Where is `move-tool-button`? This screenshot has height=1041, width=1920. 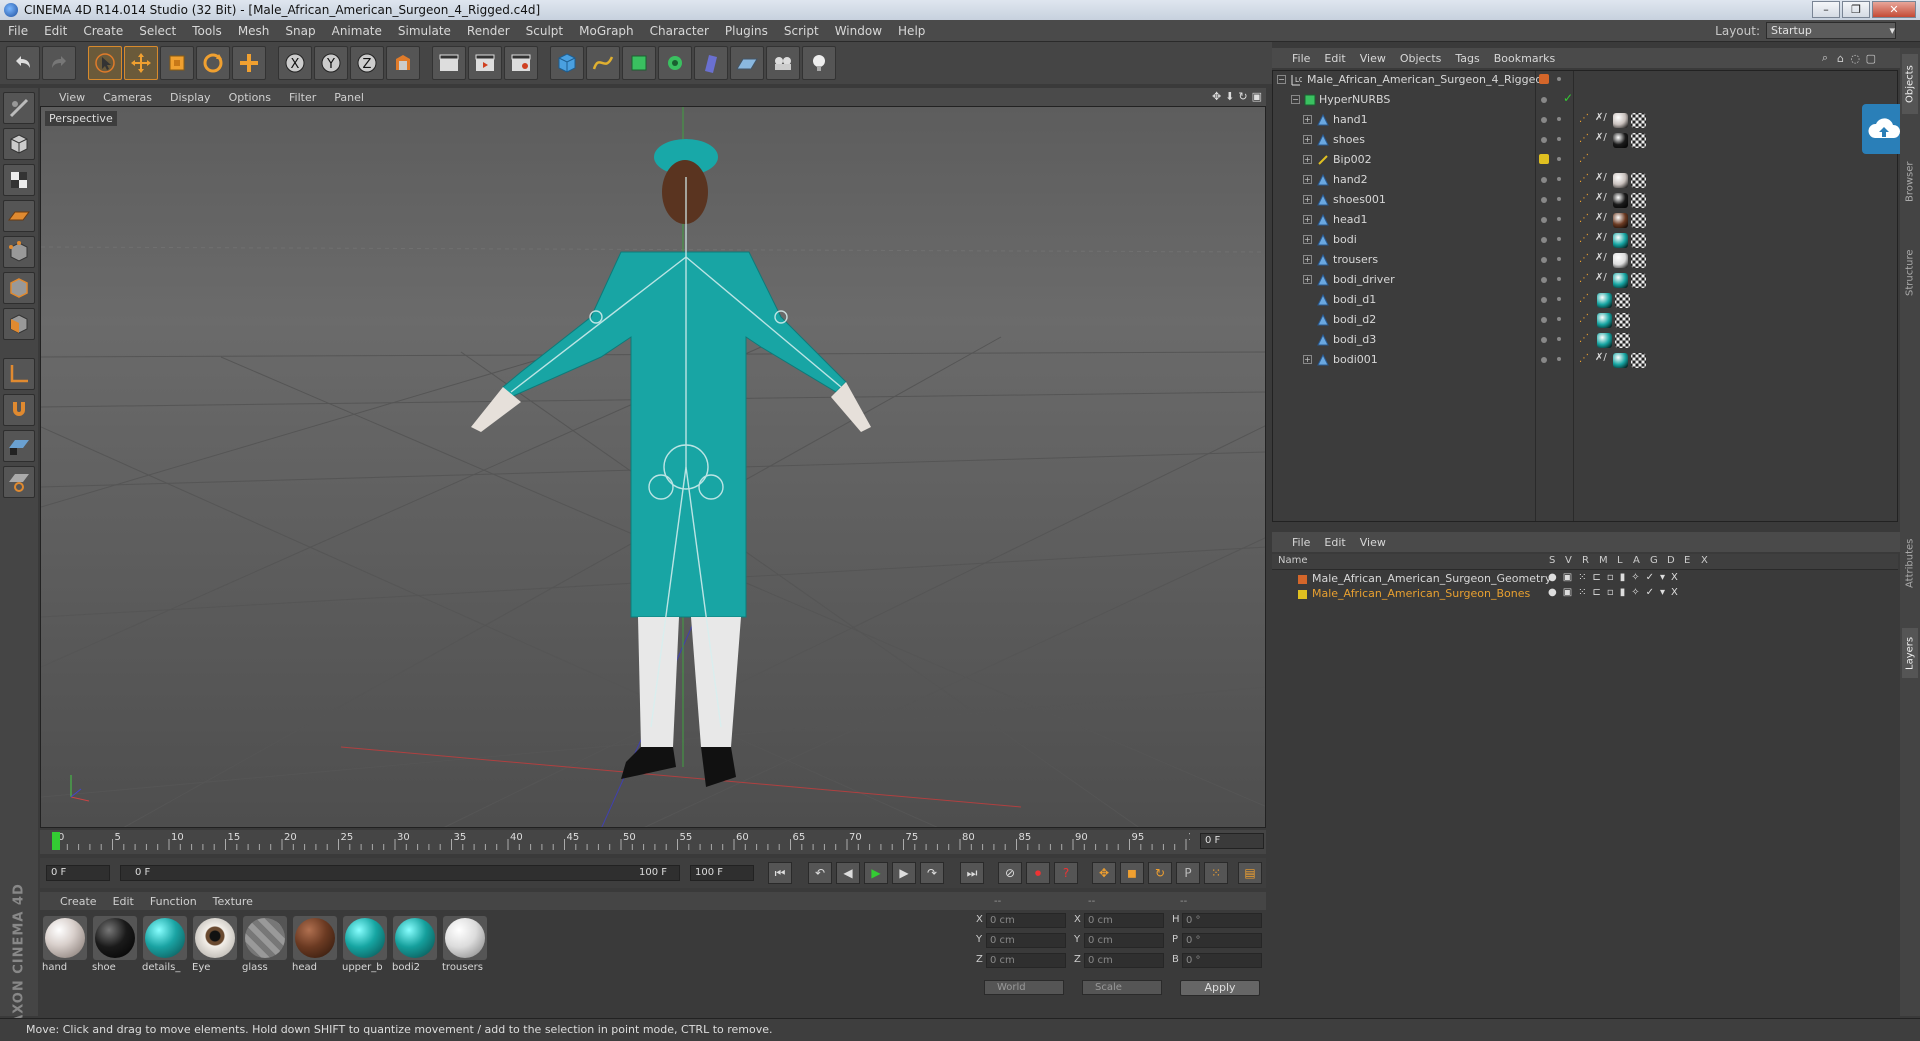
move-tool-button is located at coordinates (141, 63).